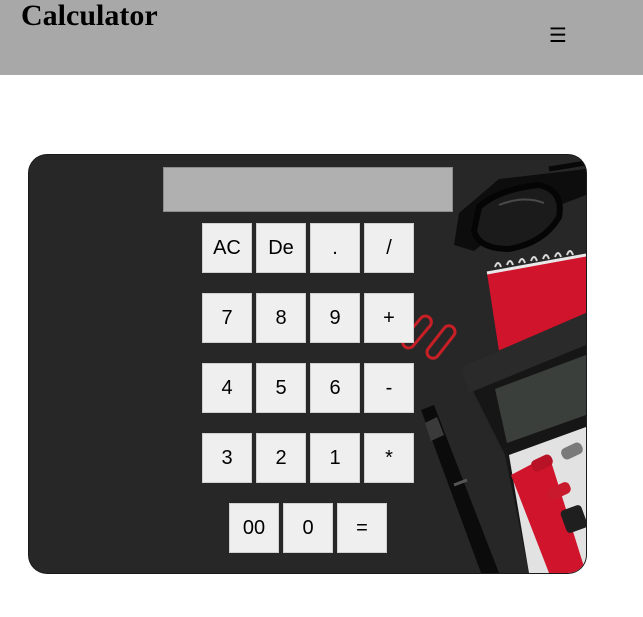 This screenshot has width=643, height=617. What do you see at coordinates (389, 248) in the screenshot?
I see `divide-button: /` at bounding box center [389, 248].